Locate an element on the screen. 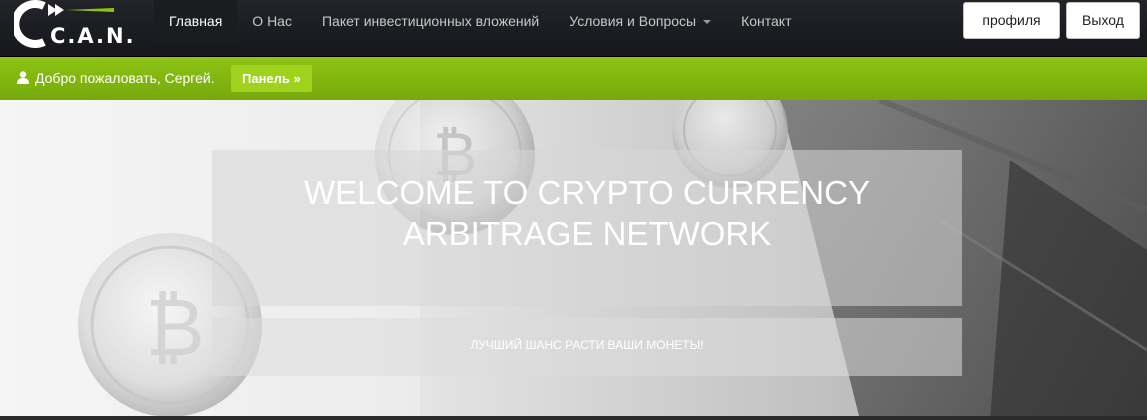  caret-down-icon is located at coordinates (707, 22).